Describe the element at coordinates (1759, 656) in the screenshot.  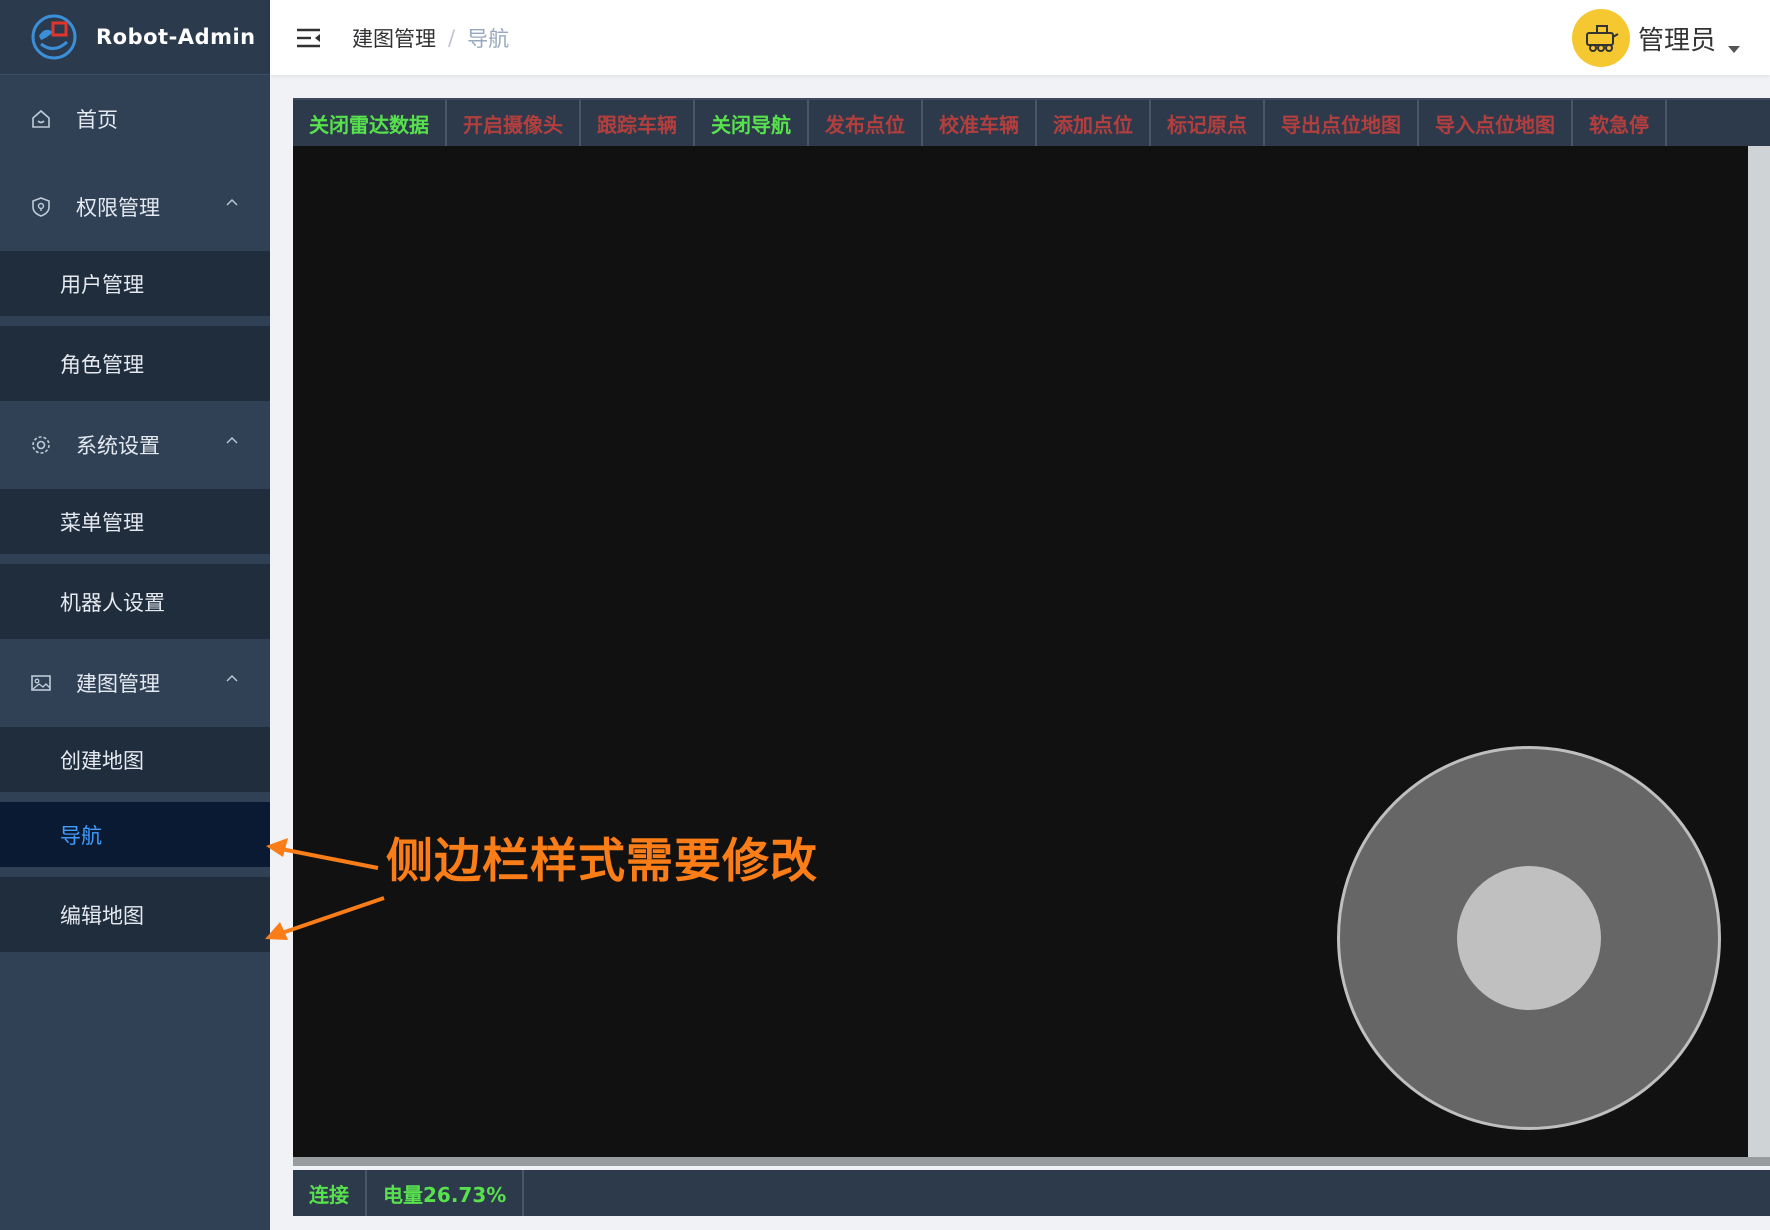
I see `vertical-scrollbar` at that location.